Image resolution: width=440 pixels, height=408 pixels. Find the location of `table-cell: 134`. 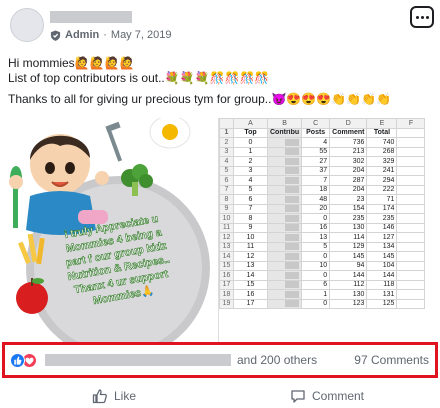

table-cell: 134 is located at coordinates (382, 246).